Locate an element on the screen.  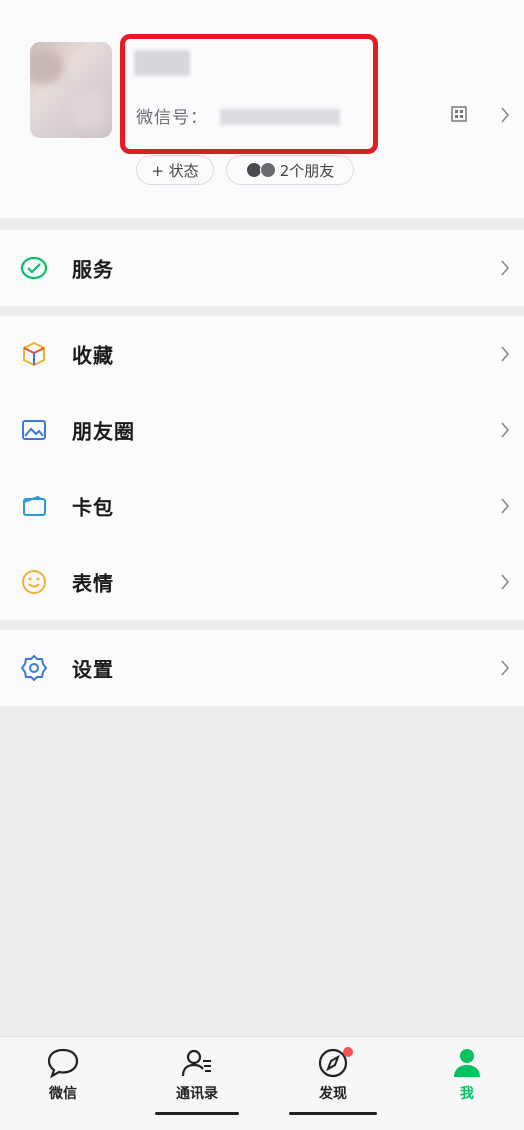
menu-item-favorites: 收藏 is located at coordinates (262, 354).